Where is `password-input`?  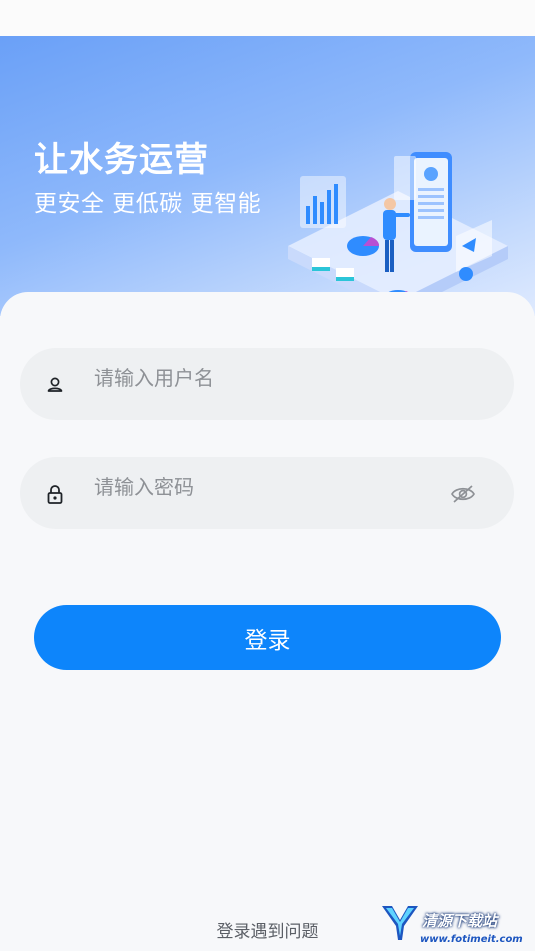
password-input is located at coordinates (274, 487).